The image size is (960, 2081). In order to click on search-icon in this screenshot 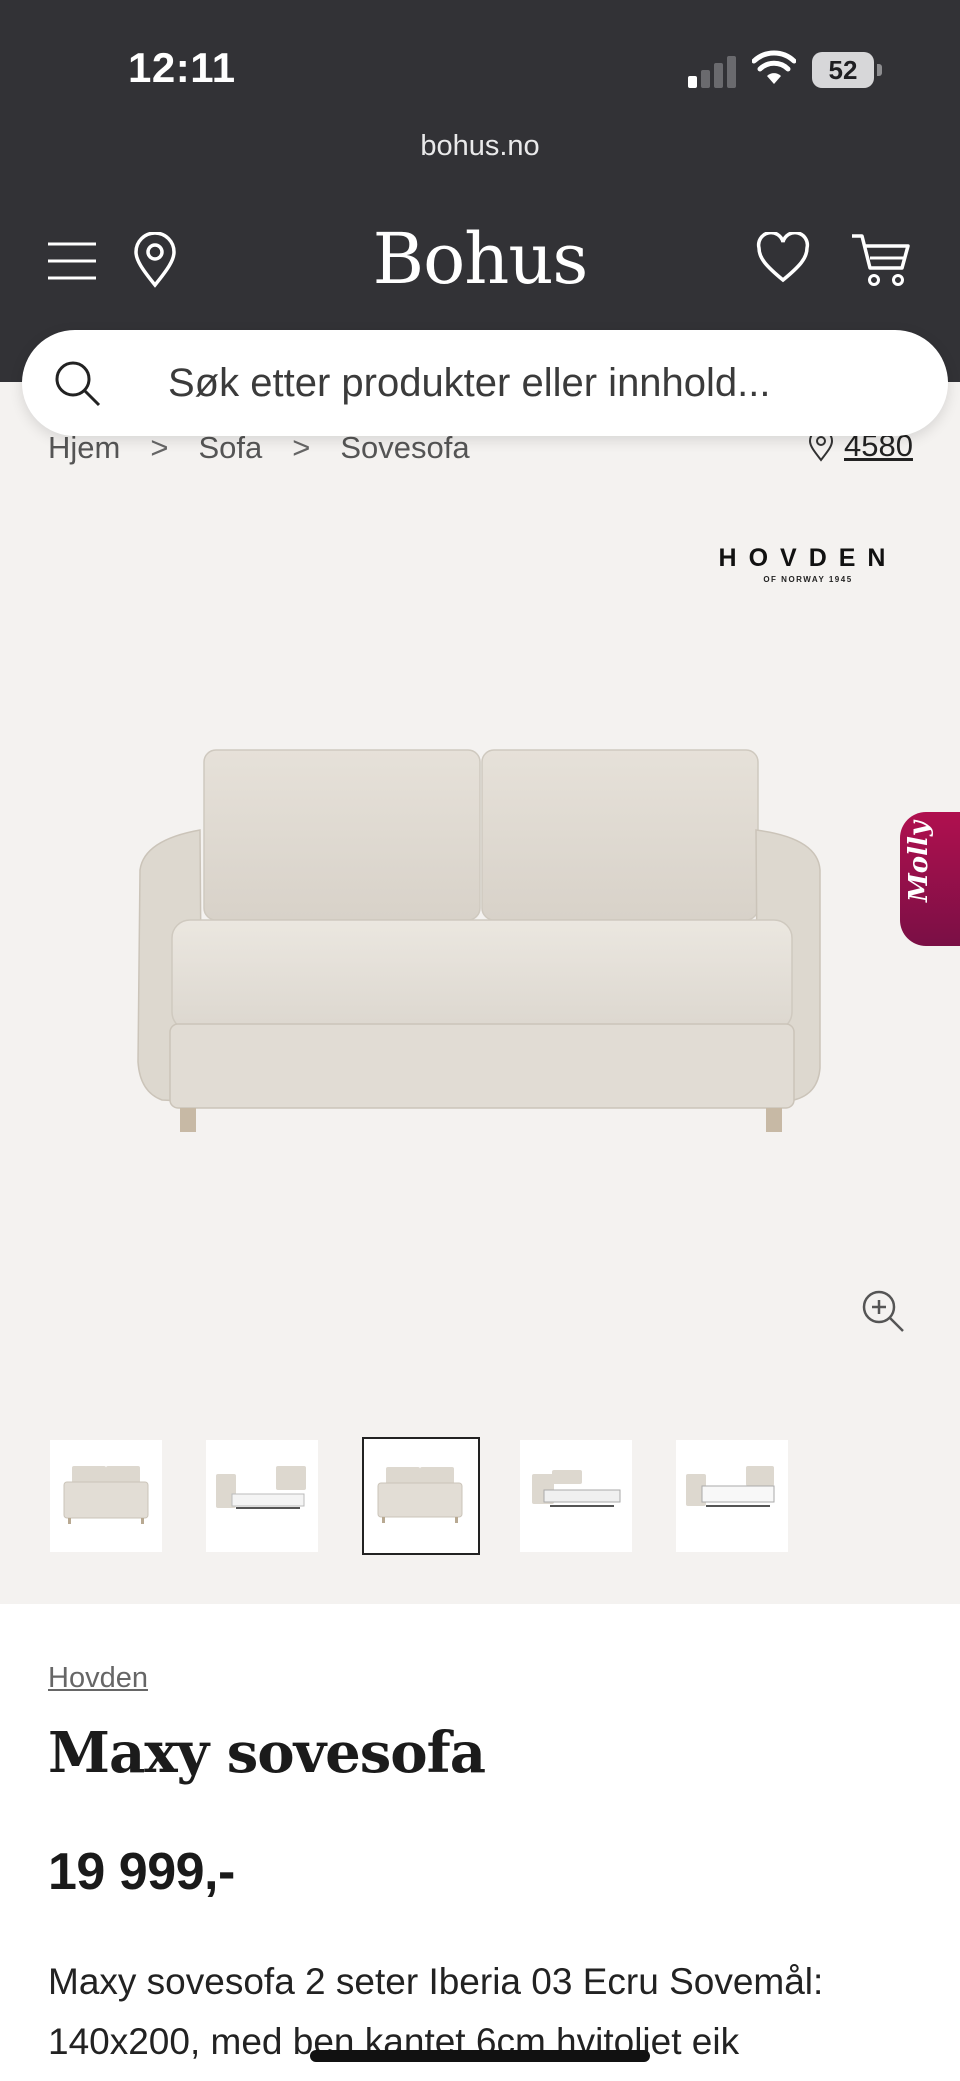, I will do `click(77, 383)`.